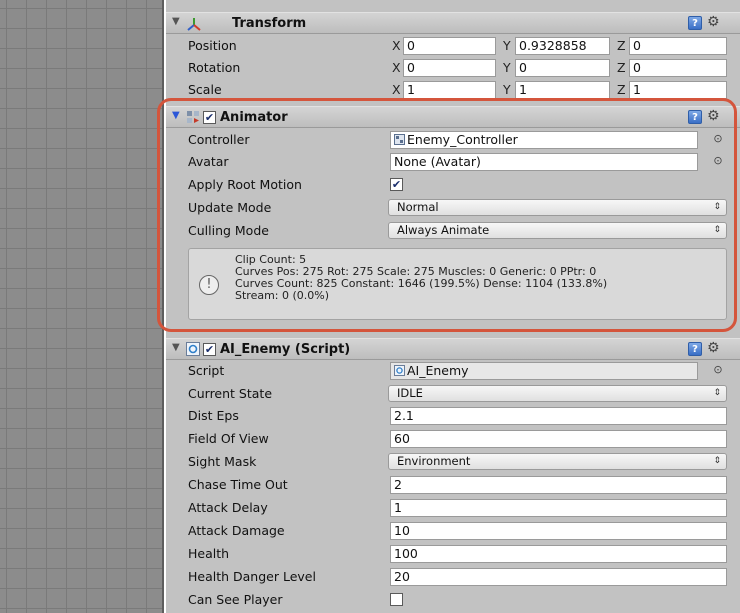 This screenshot has width=740, height=613. What do you see at coordinates (562, 46) in the screenshot?
I see `position-y-field: 0.9328858` at bounding box center [562, 46].